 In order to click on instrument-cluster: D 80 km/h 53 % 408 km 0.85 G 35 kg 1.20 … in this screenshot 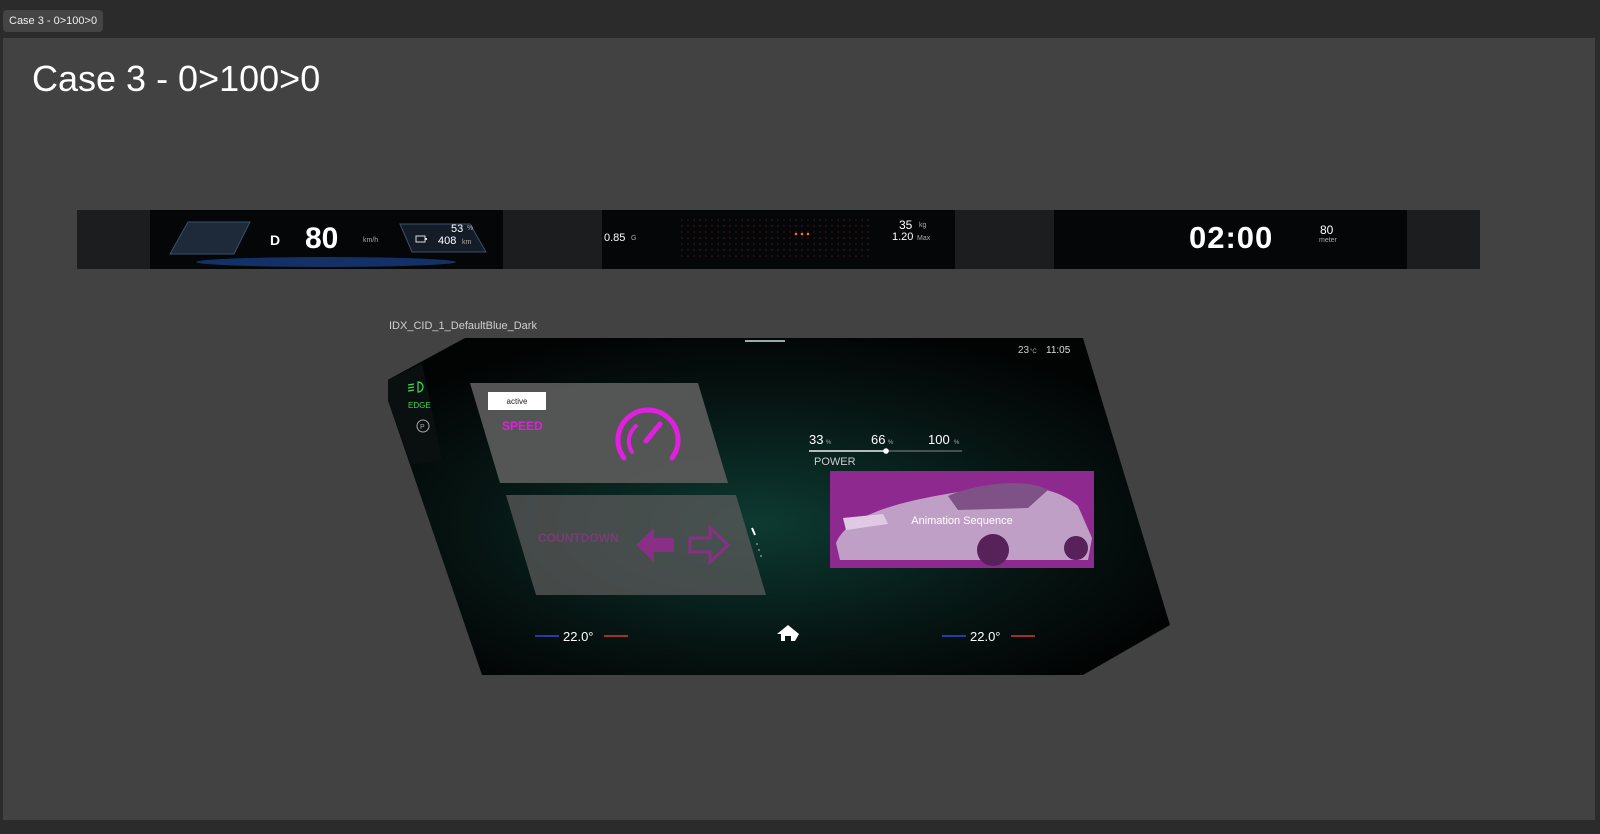, I will do `click(778, 239)`.